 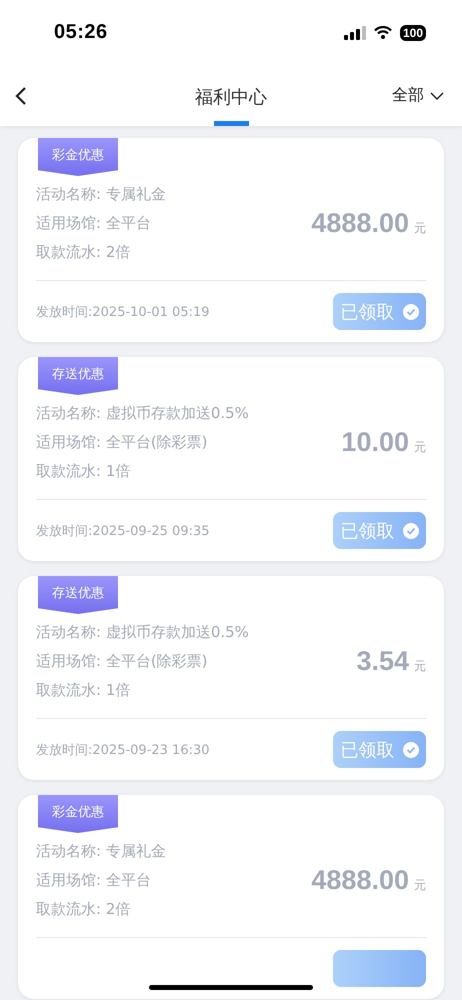 What do you see at coordinates (418, 95) in the screenshot?
I see `filter-dropdown: 全部` at bounding box center [418, 95].